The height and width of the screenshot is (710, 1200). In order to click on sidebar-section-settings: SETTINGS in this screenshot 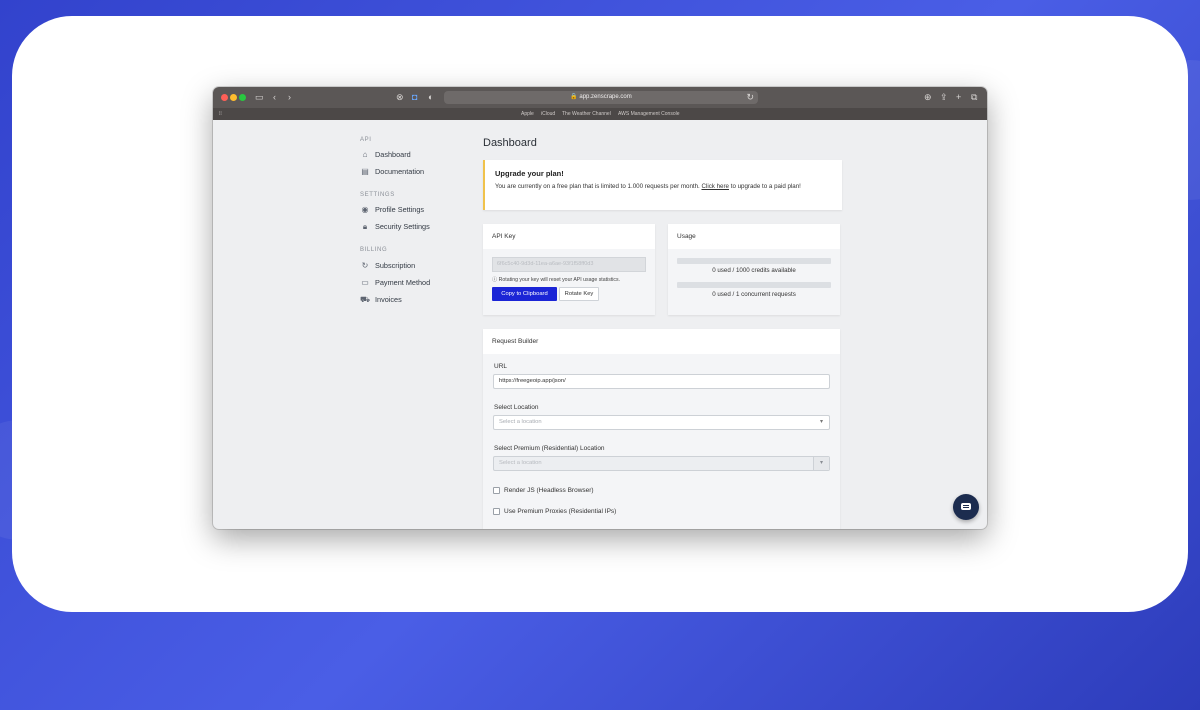, I will do `click(377, 195)`.